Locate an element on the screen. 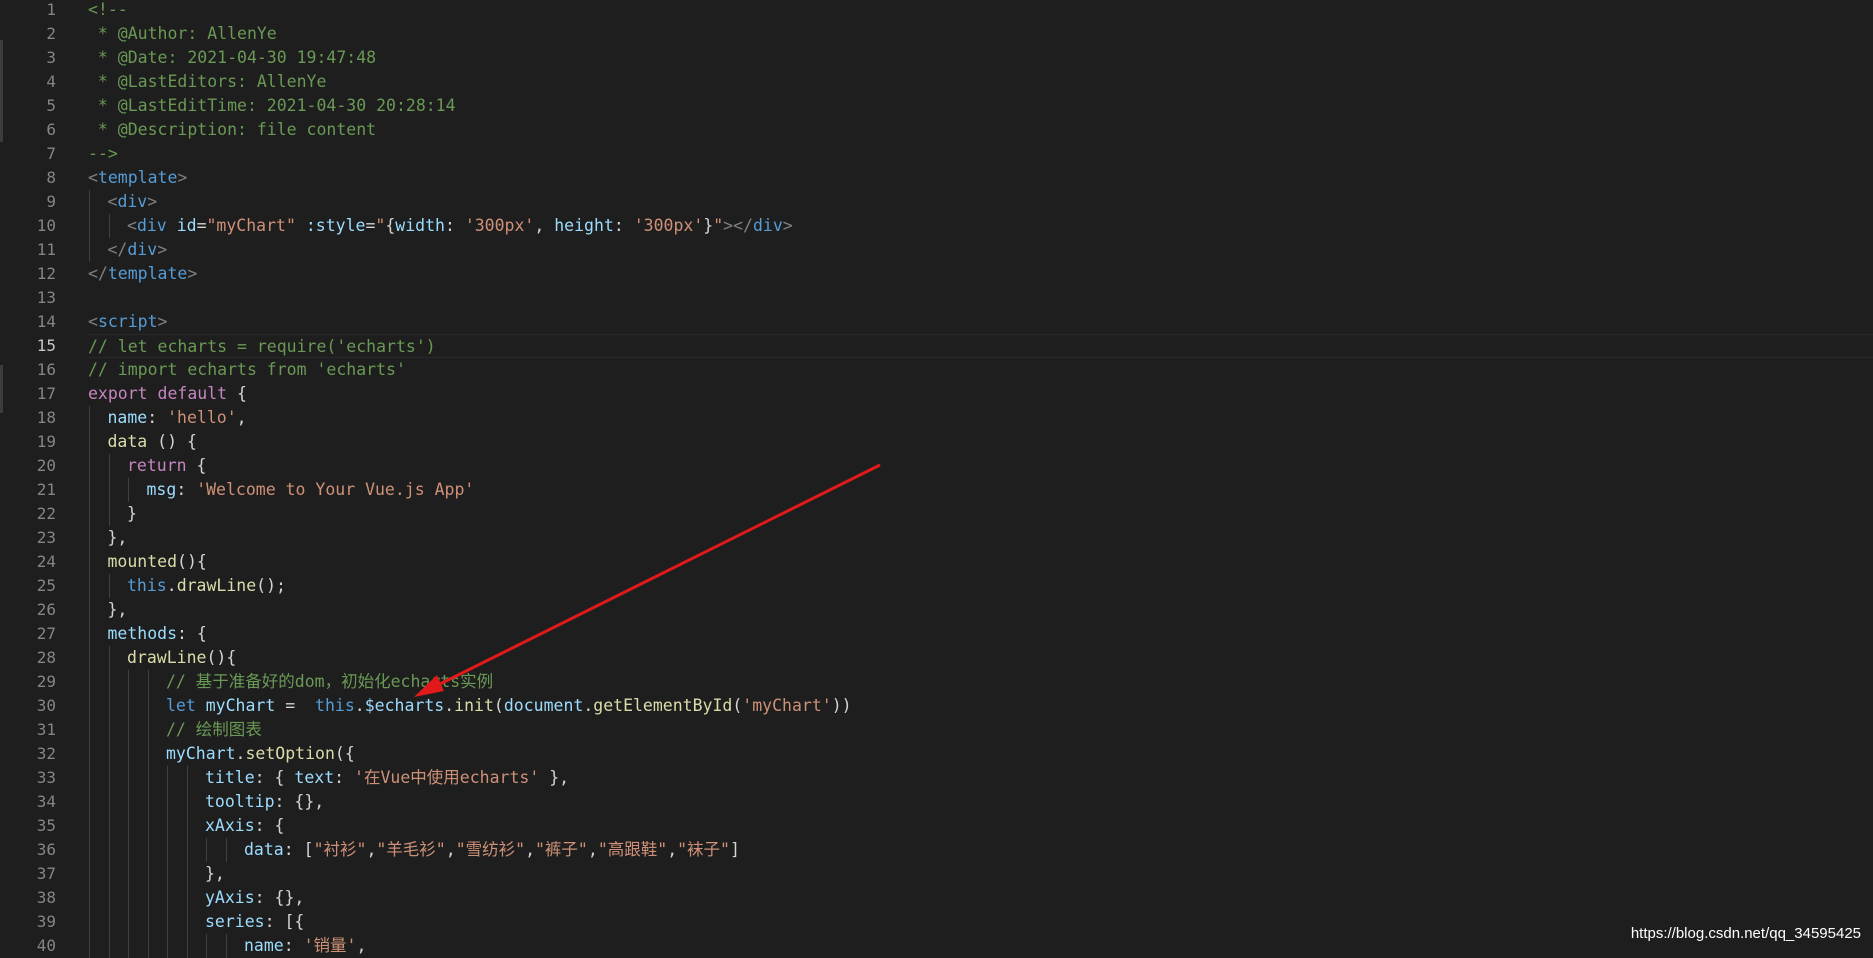 The height and width of the screenshot is (958, 1873). code-token: drawLine is located at coordinates (216, 585).